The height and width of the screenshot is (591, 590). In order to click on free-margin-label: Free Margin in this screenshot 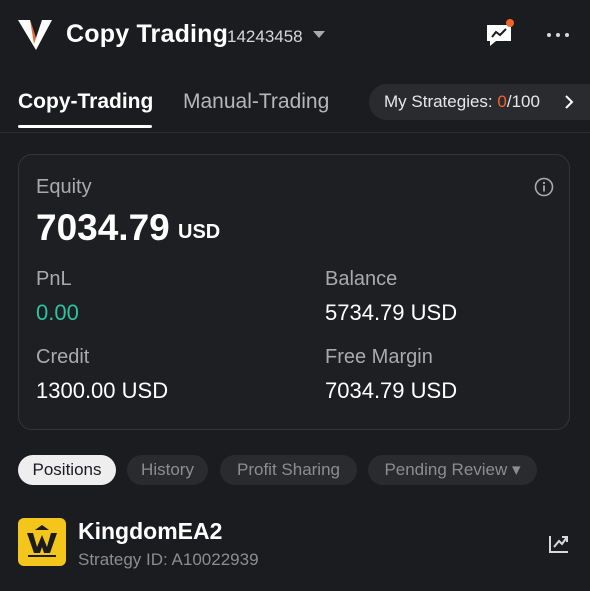, I will do `click(379, 357)`.